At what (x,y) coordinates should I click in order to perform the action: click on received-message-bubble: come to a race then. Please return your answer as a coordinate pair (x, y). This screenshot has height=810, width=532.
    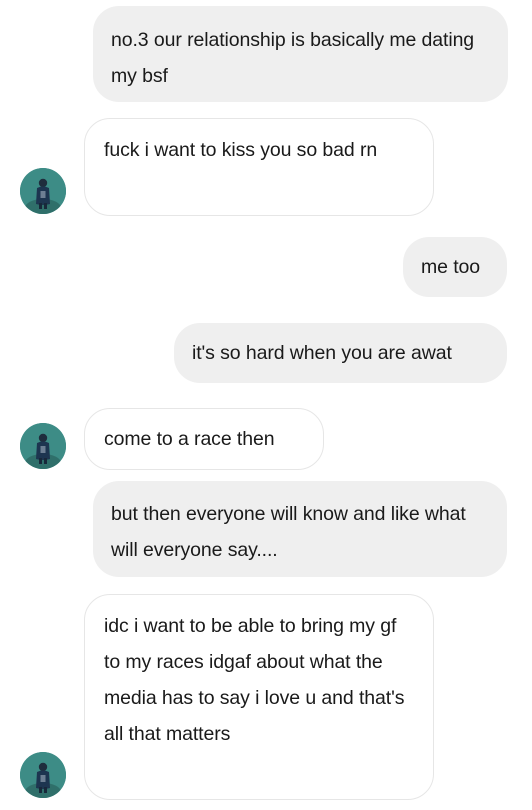
    Looking at the image, I should click on (204, 439).